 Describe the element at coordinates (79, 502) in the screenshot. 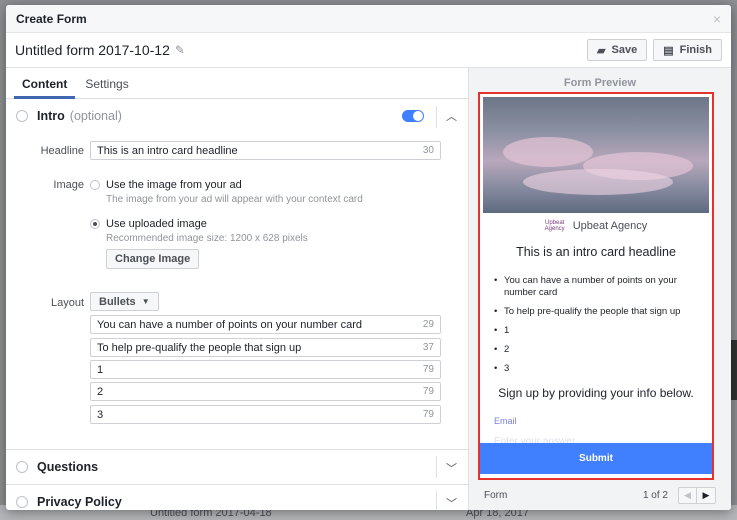

I see `privacy-title: Privacy Policy` at that location.